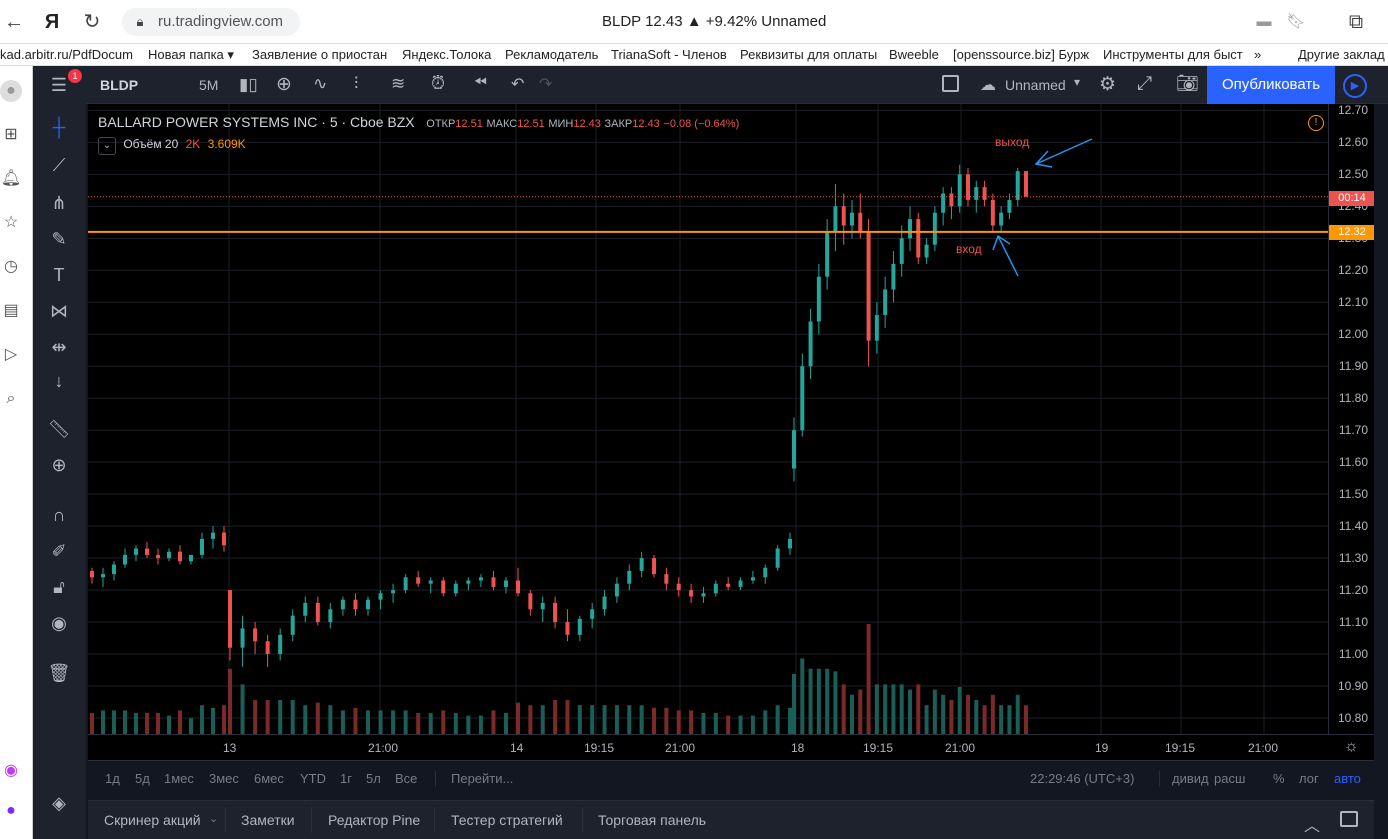  What do you see at coordinates (59, 165) in the screenshot?
I see `trendline-icon: ⟋` at bounding box center [59, 165].